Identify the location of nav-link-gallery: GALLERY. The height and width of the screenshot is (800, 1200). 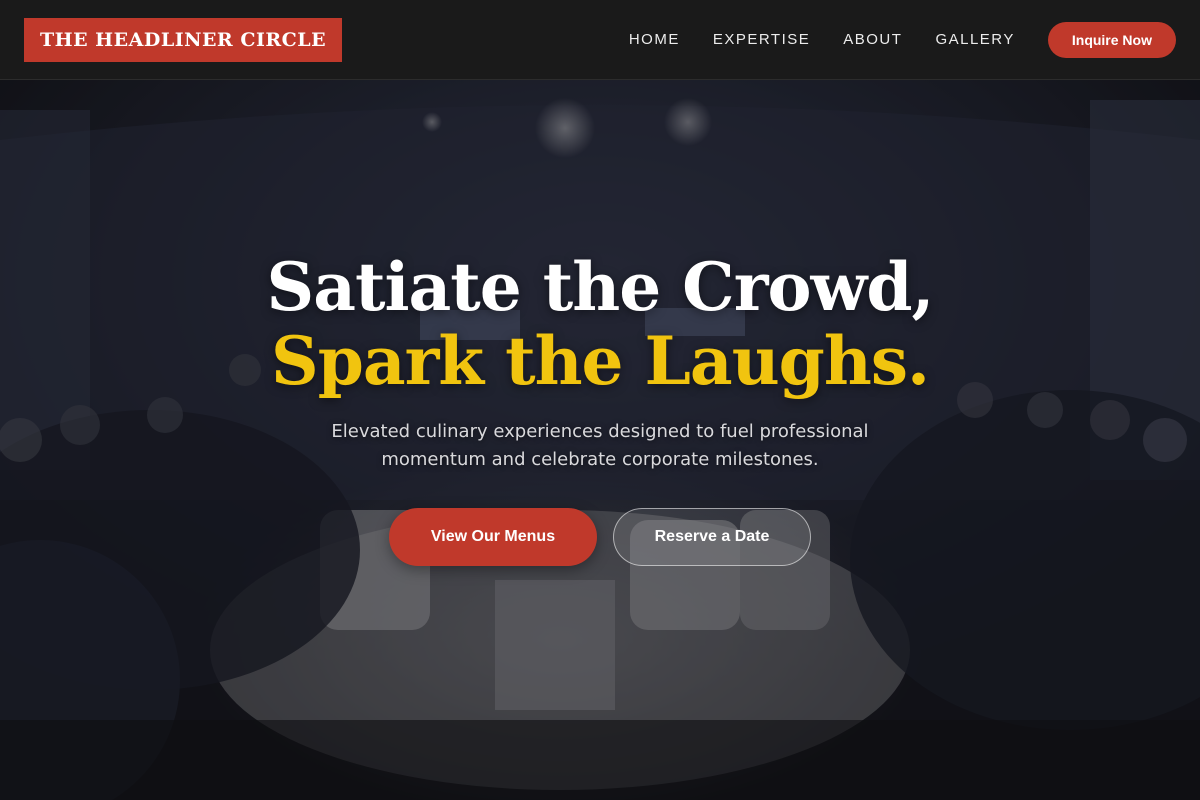
(974, 39).